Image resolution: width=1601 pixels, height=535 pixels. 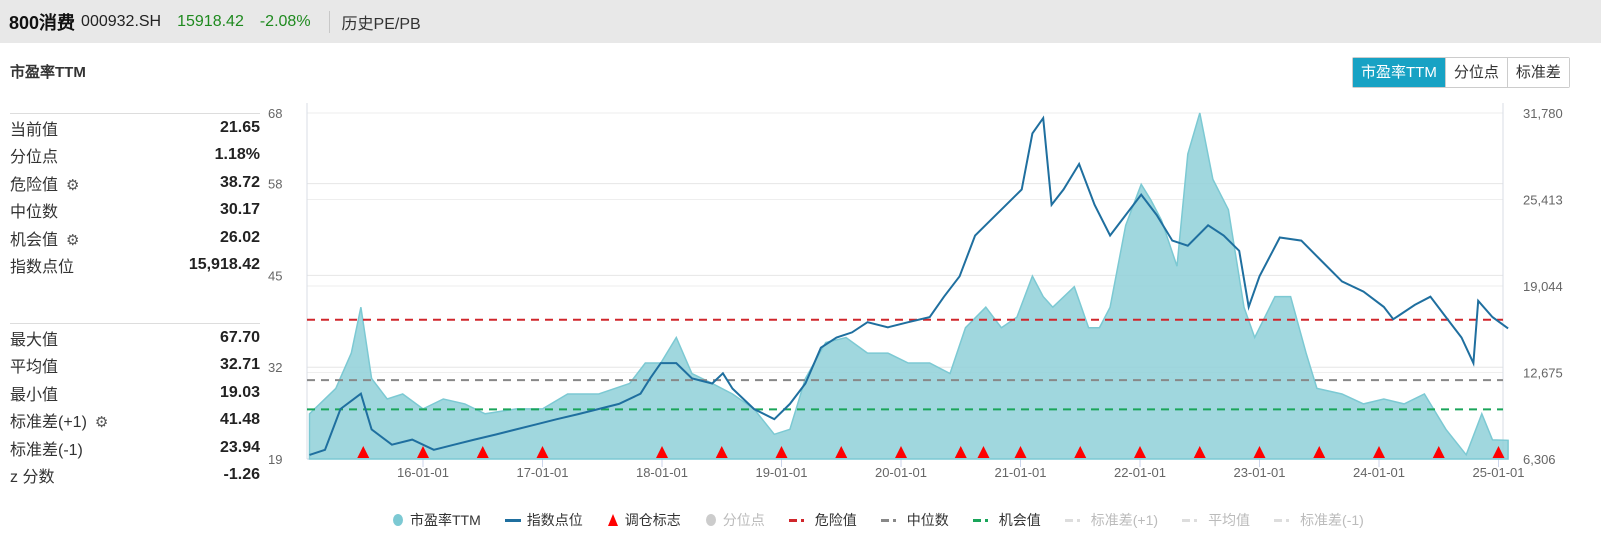 What do you see at coordinates (1539, 459) in the screenshot?
I see `right-axis-tick: 6,306` at bounding box center [1539, 459].